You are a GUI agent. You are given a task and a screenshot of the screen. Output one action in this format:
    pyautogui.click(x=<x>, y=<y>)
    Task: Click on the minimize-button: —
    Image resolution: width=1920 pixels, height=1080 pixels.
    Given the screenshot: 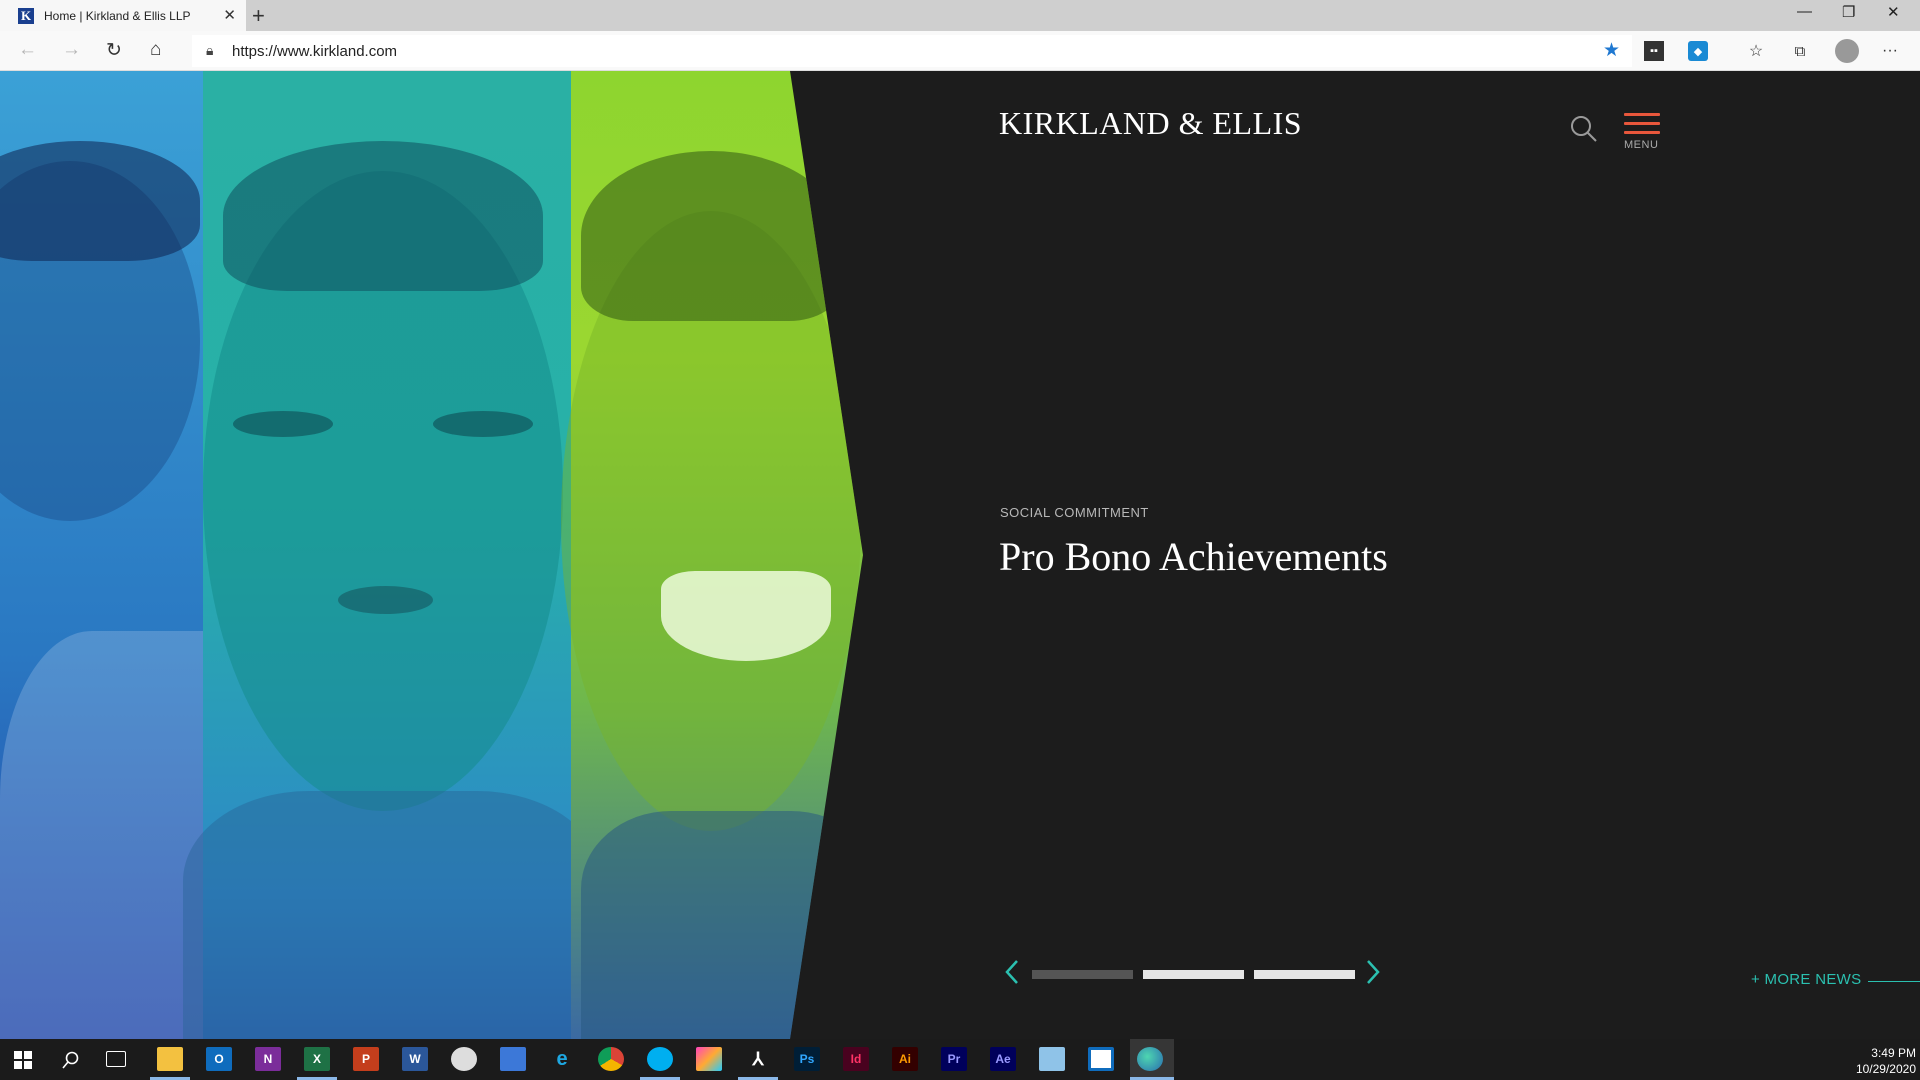 What is the action you would take?
    pyautogui.click(x=1804, y=11)
    